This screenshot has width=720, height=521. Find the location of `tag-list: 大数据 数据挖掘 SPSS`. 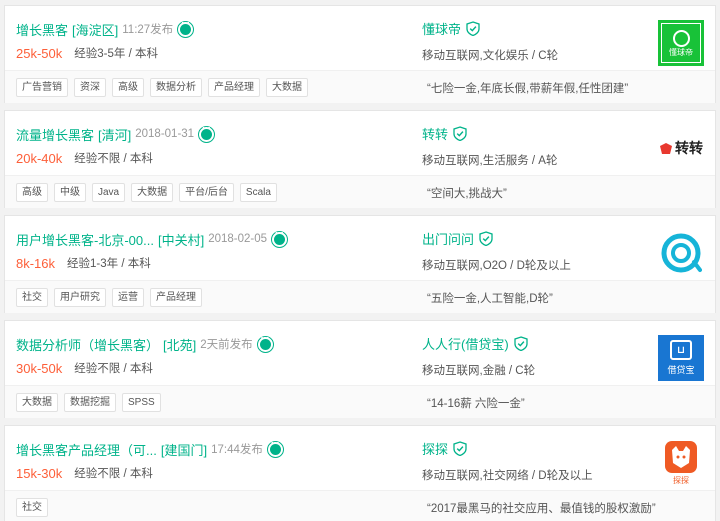

tag-list: 大数据 数据挖掘 SPSS is located at coordinates (91, 402).